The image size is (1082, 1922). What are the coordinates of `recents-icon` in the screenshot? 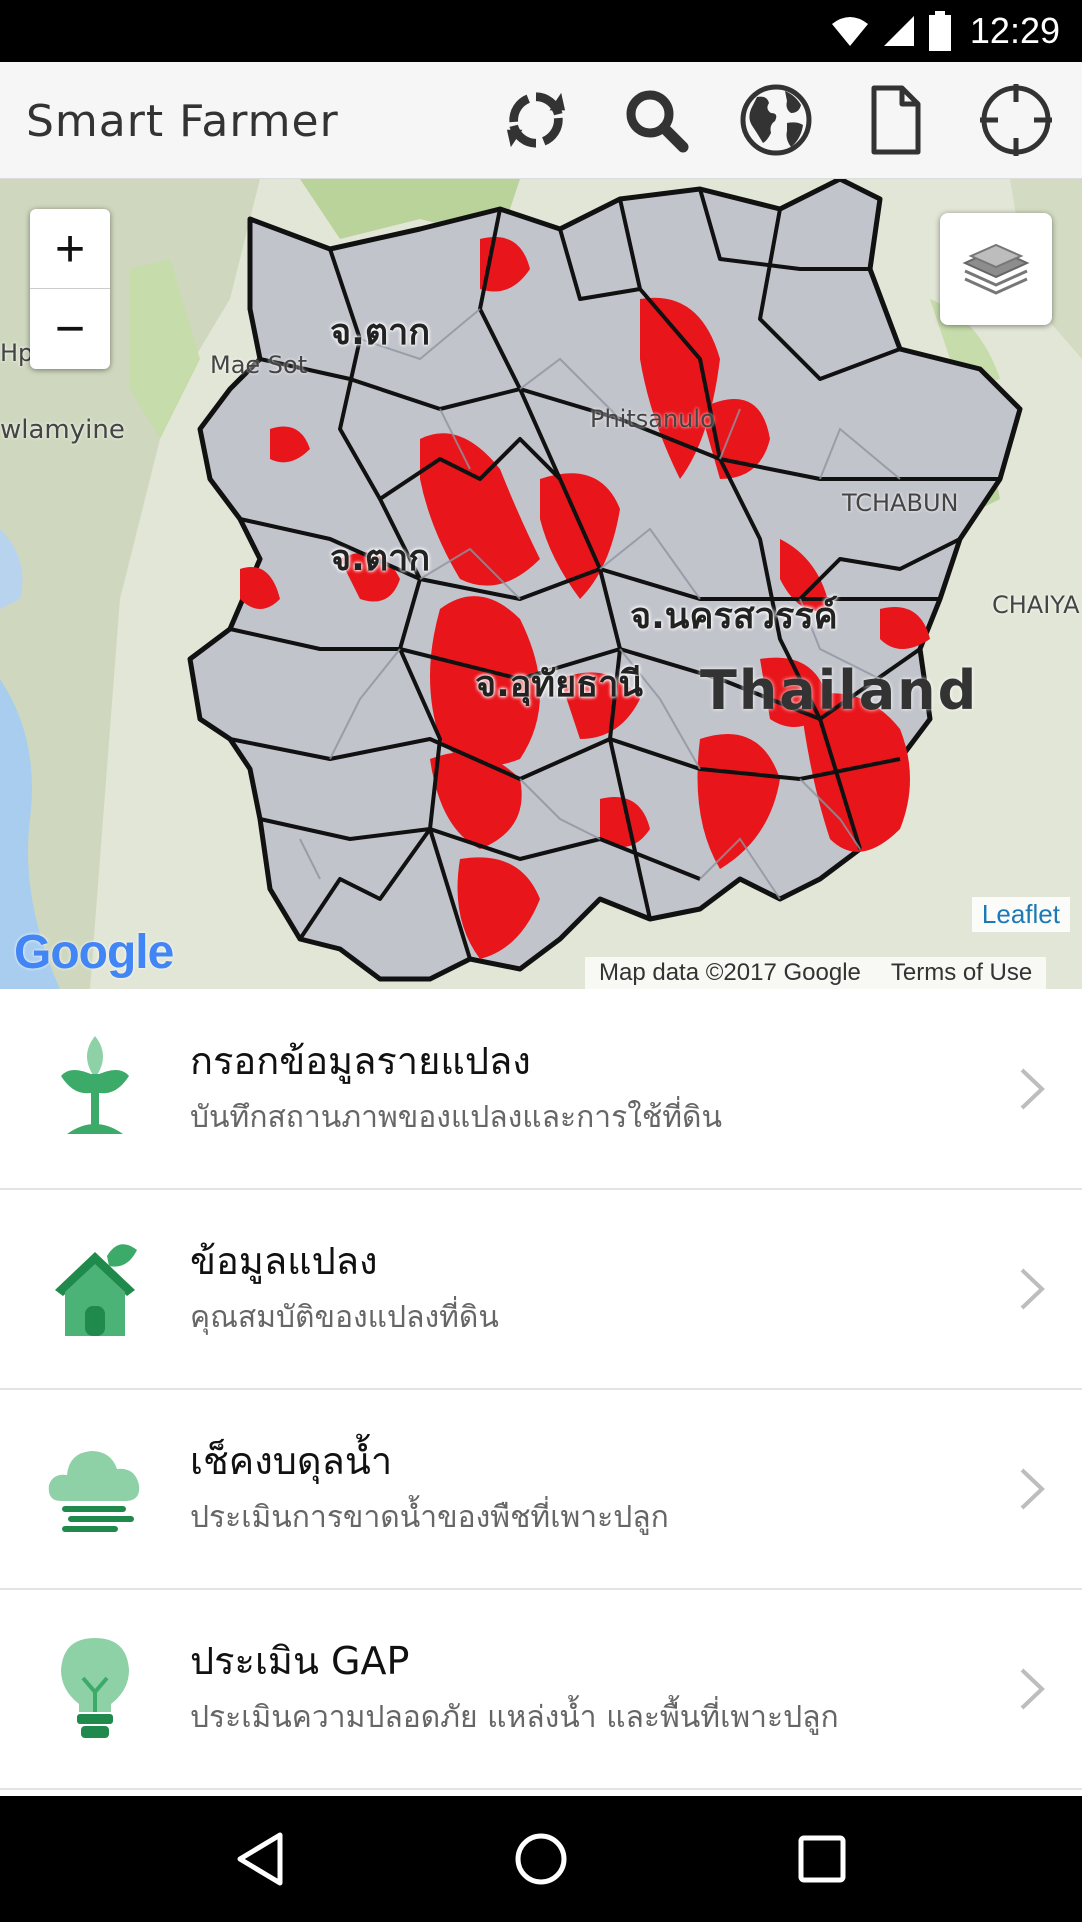 It's located at (822, 1859).